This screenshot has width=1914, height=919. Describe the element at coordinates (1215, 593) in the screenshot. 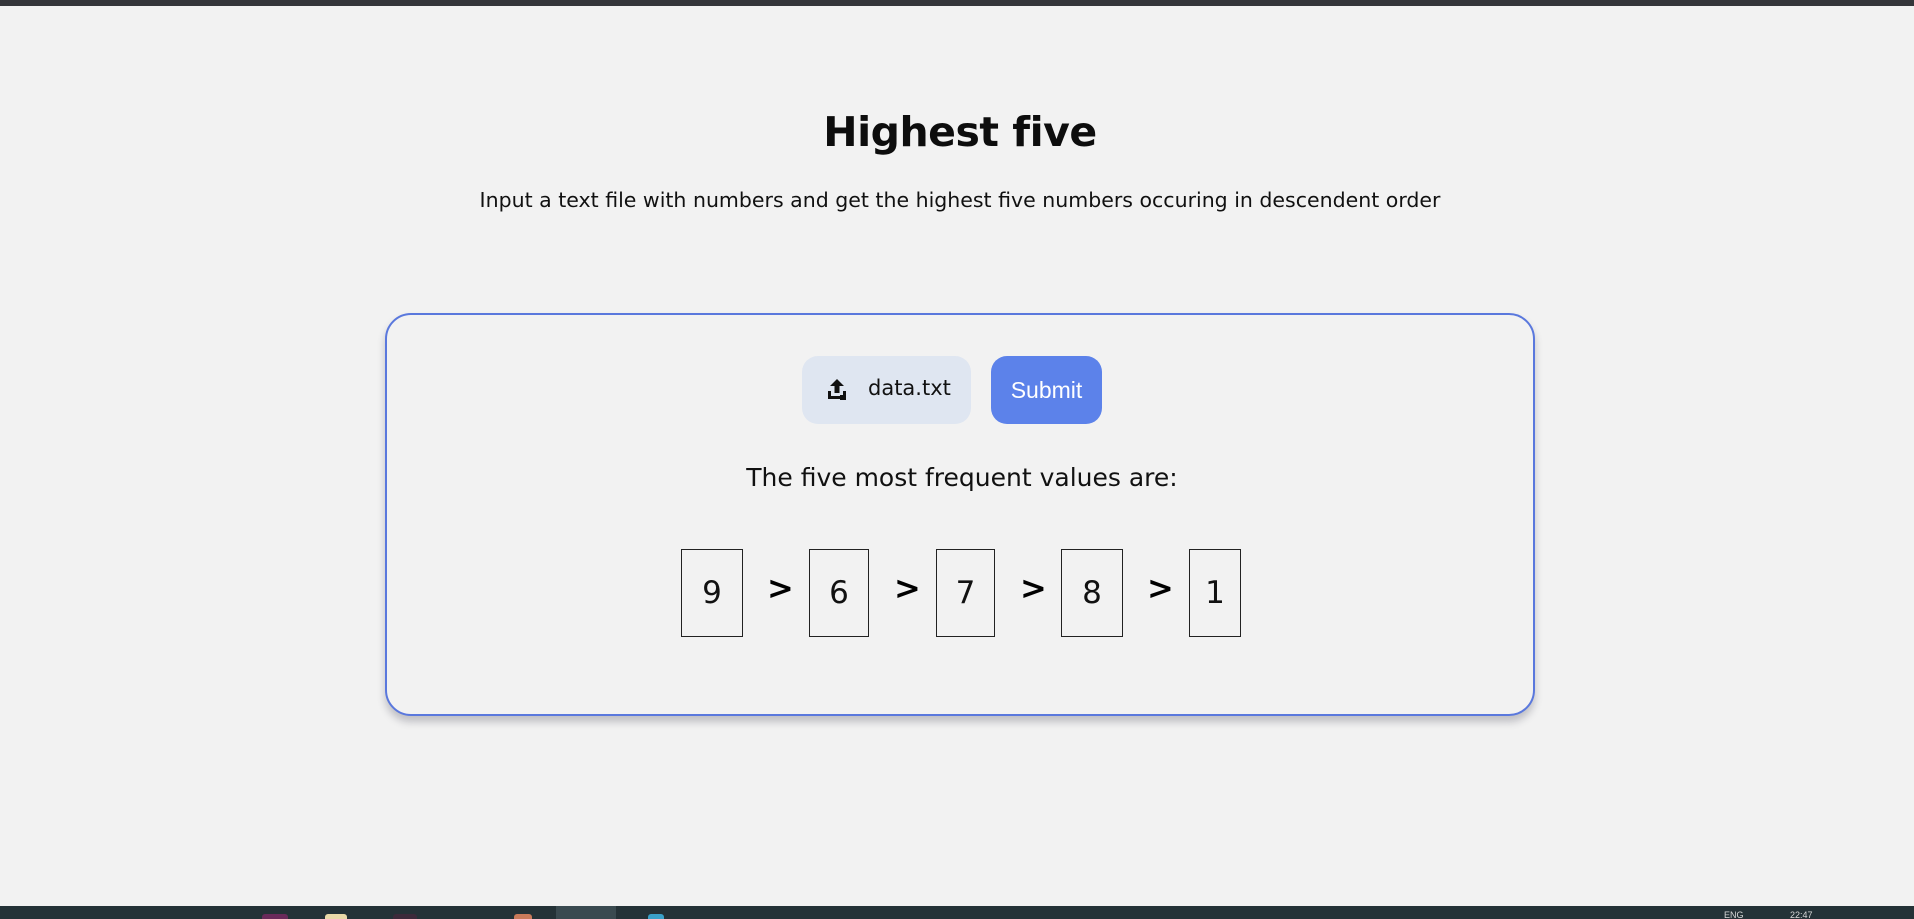

I see `result-value-5: 1` at that location.